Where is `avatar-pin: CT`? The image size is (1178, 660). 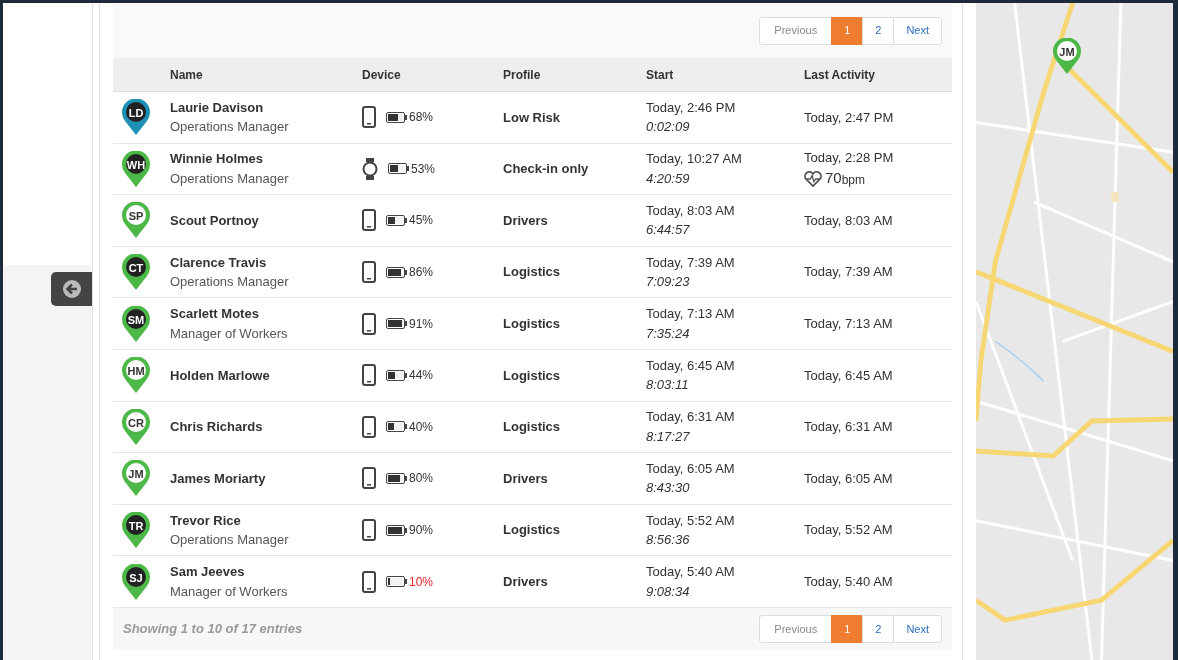
avatar-pin: CT is located at coordinates (136, 272).